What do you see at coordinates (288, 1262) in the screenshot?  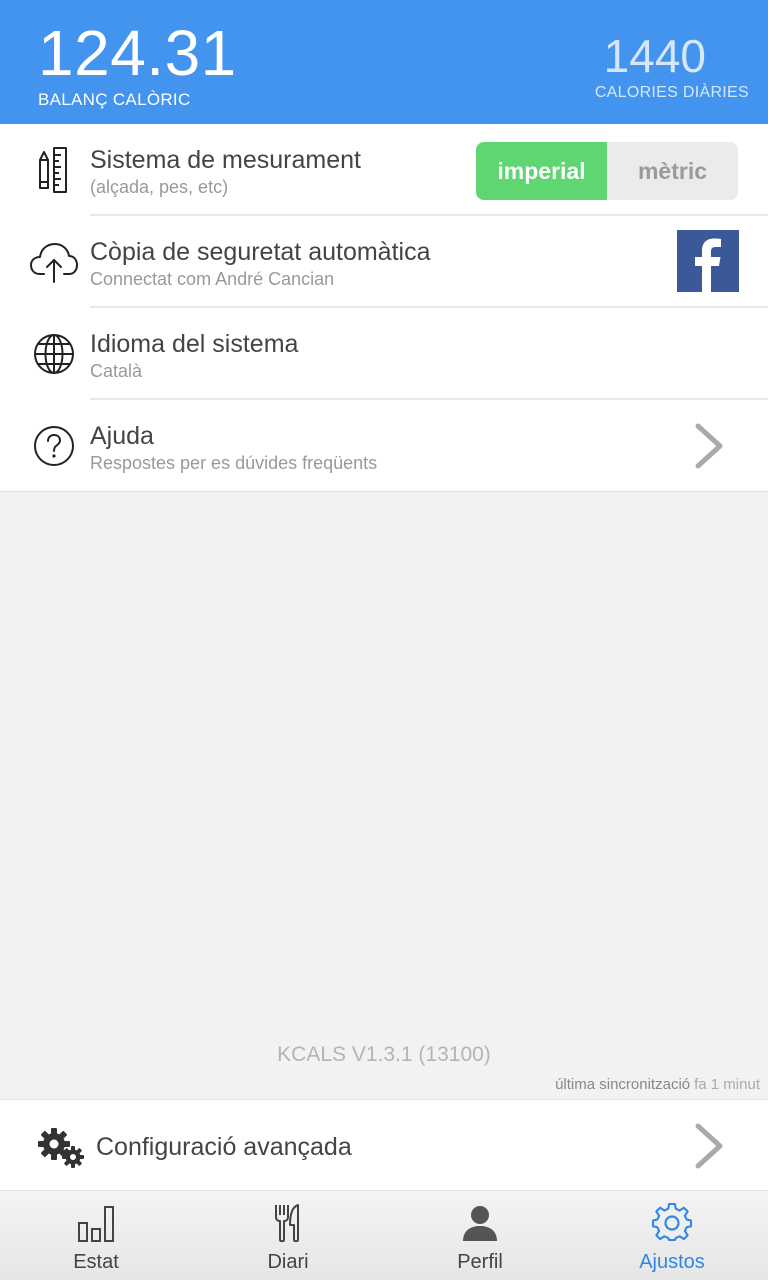 I see `tab-label: Diari` at bounding box center [288, 1262].